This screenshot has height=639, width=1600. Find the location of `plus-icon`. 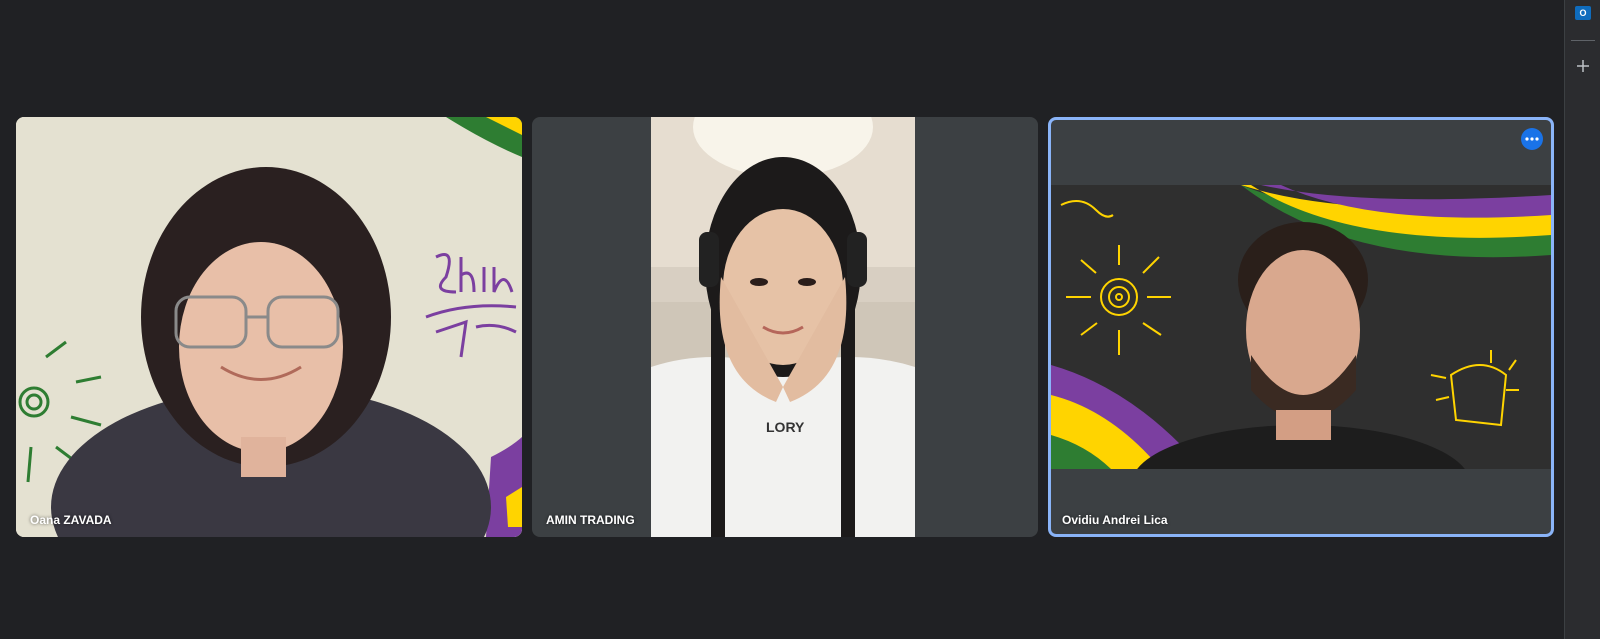

plus-icon is located at coordinates (1583, 66).